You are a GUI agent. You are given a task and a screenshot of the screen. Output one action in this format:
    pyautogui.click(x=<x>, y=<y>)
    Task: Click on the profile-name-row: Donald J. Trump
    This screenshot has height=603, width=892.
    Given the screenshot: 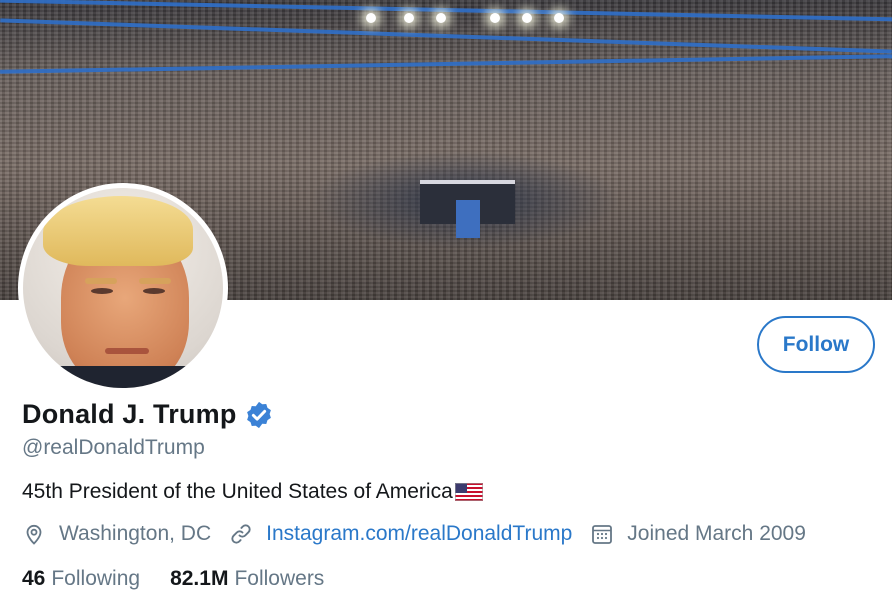 What is the action you would take?
    pyautogui.click(x=148, y=414)
    